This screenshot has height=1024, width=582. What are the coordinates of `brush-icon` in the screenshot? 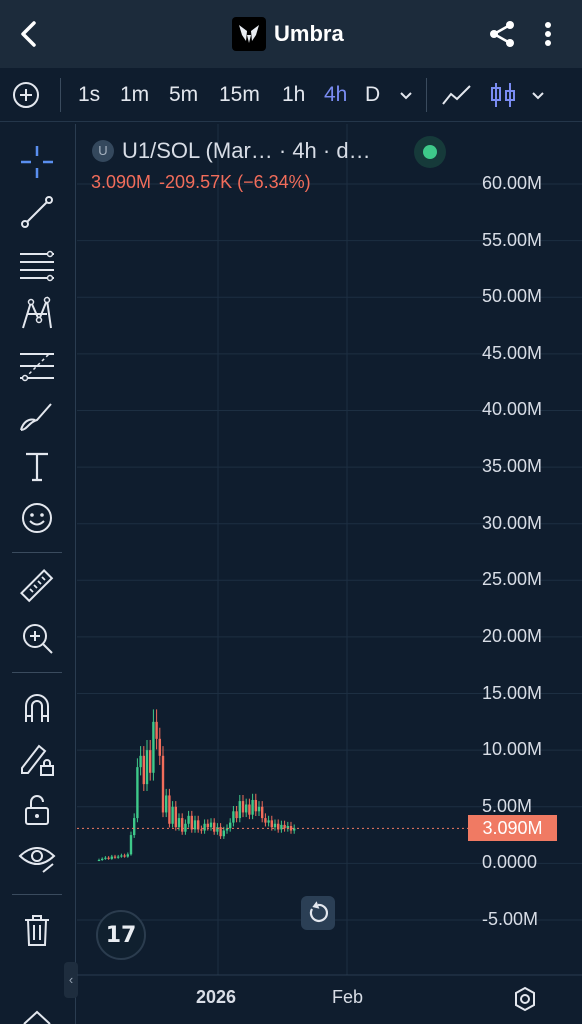 It's located at (37, 416).